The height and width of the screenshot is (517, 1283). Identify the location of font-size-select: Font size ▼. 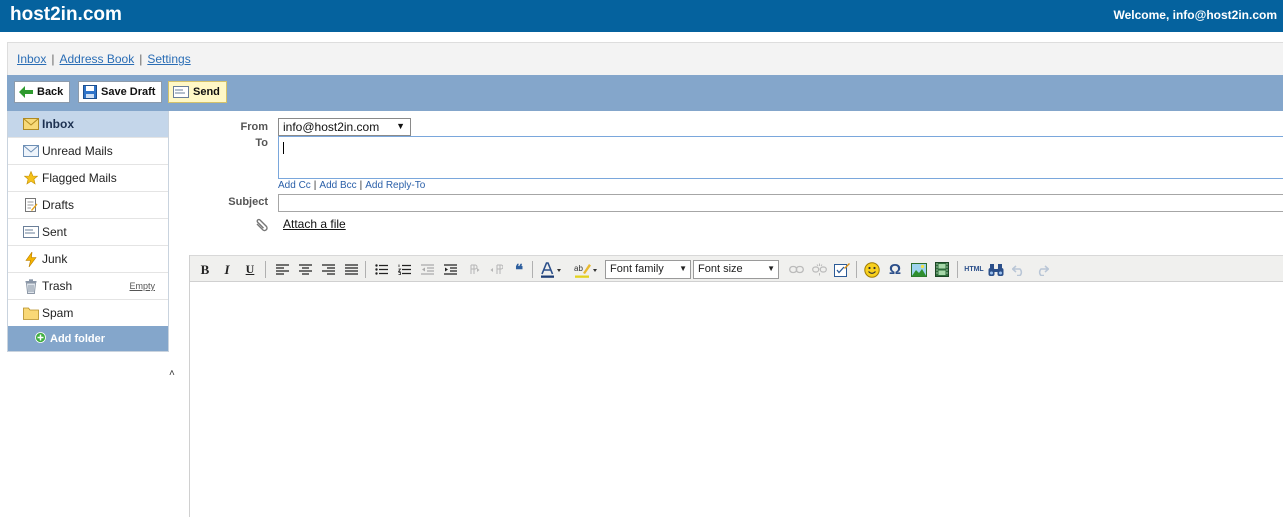
(736, 269).